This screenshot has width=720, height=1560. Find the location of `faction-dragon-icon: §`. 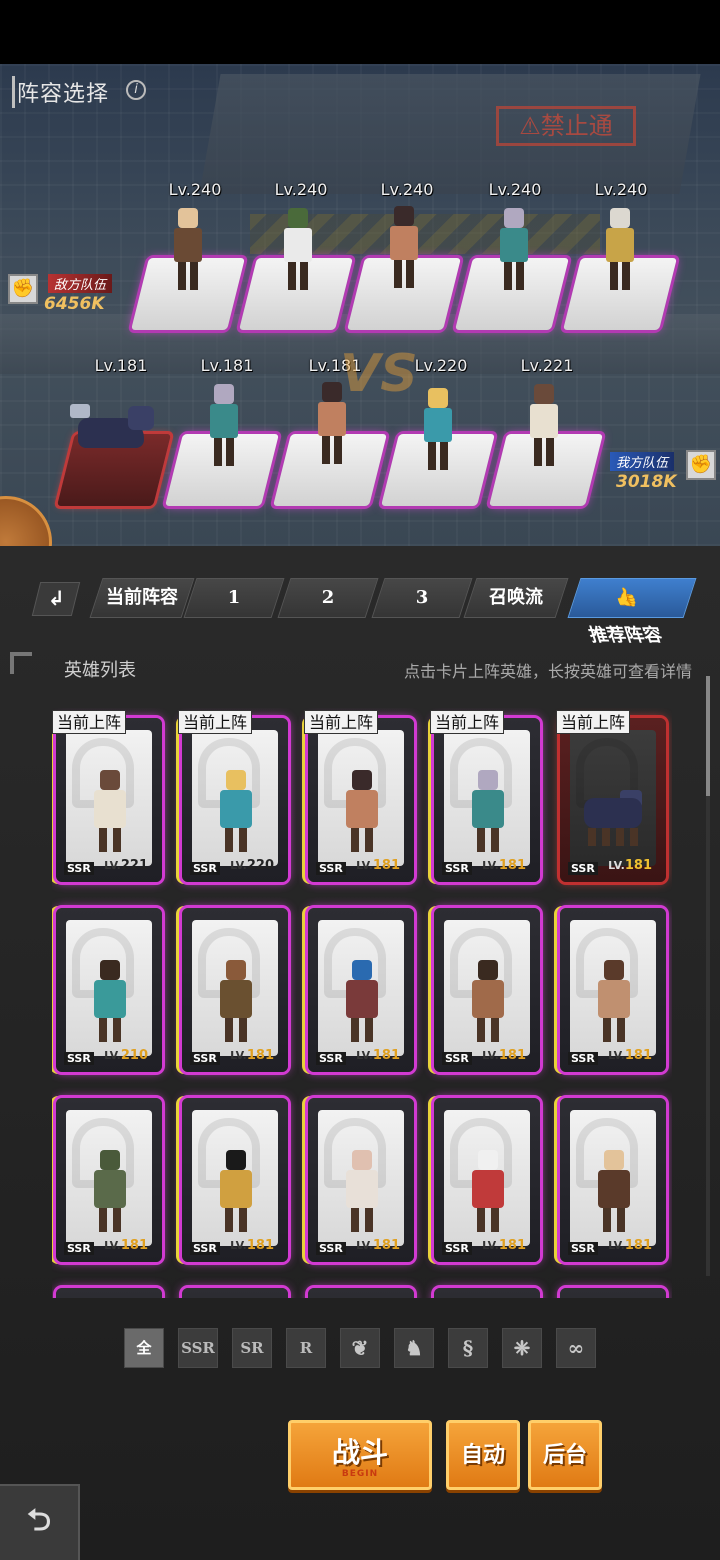

faction-dragon-icon: § is located at coordinates (468, 1348).